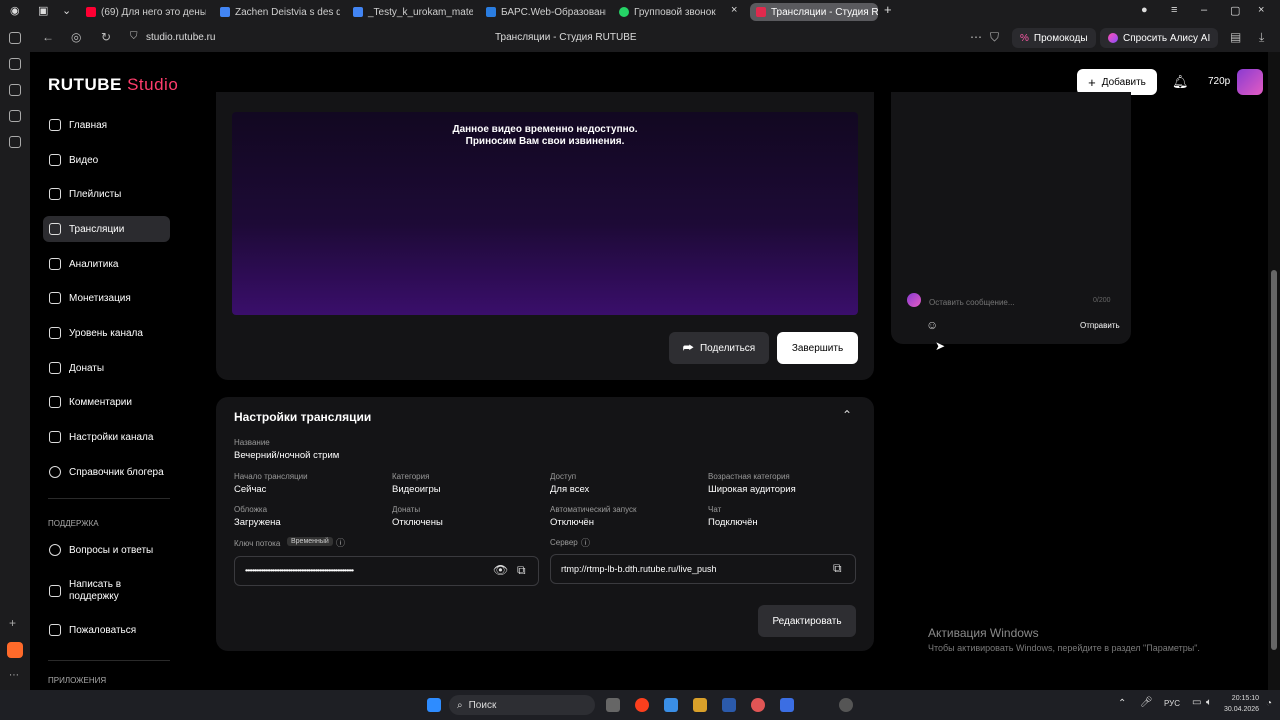  What do you see at coordinates (1269, 703) in the screenshot?
I see `notifications-icon: ◔` at bounding box center [1269, 703].